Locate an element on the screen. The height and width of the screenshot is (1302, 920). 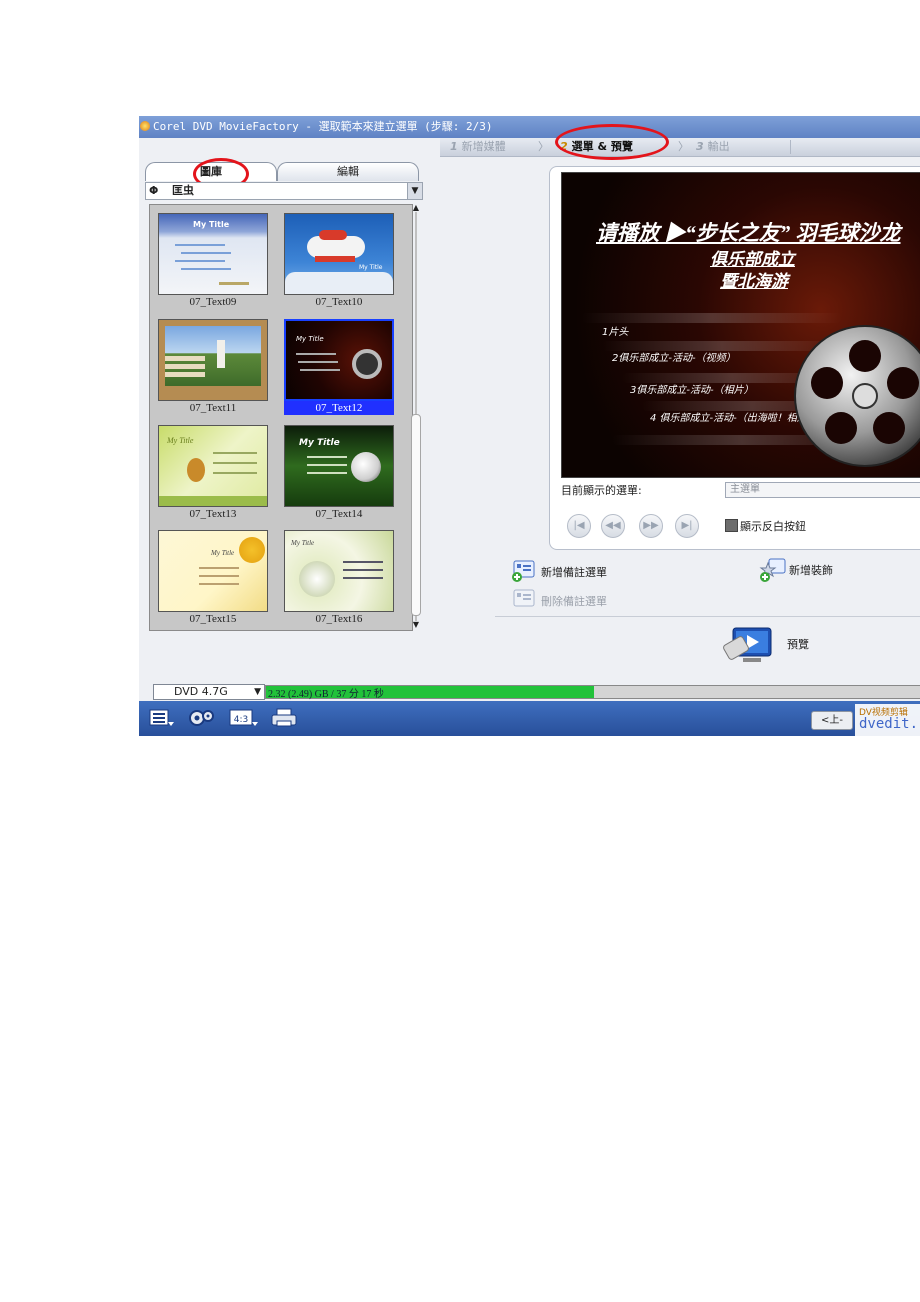
template-tile: My Title 07_Text10 is located at coordinates (339, 261).